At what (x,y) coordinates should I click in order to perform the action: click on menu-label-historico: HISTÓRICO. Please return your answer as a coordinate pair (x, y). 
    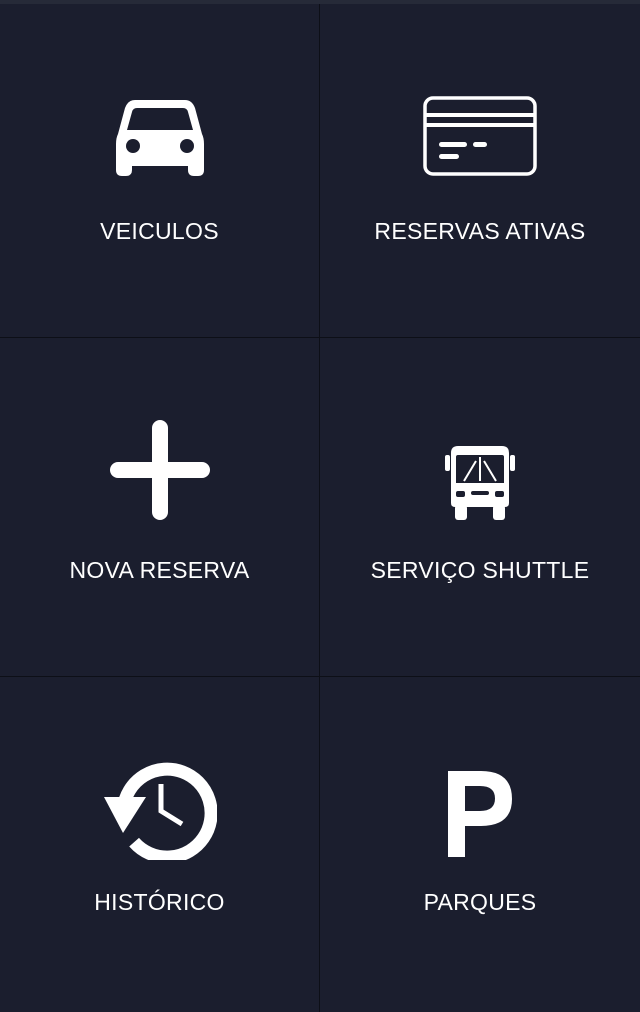
    Looking at the image, I should click on (159, 902).